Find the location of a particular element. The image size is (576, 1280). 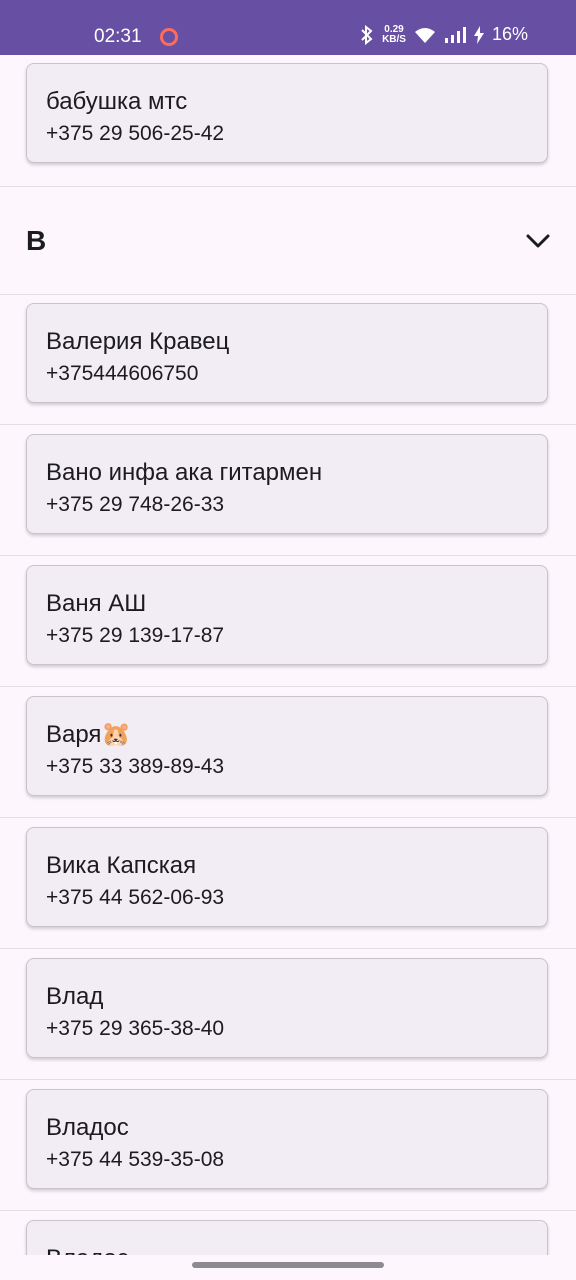

contact-card: Вано инфа ака гитармен +375 29 748-26-33 is located at coordinates (287, 484).